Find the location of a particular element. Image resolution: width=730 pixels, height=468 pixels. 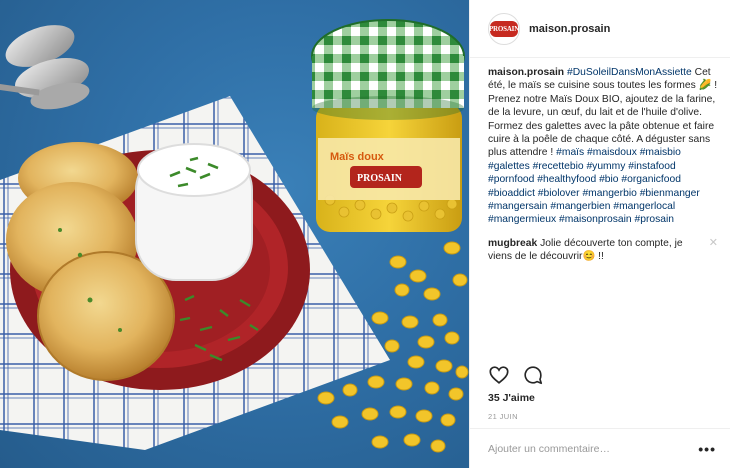

post-header: PROSAIN maison.prosain is located at coordinates (600, 29).